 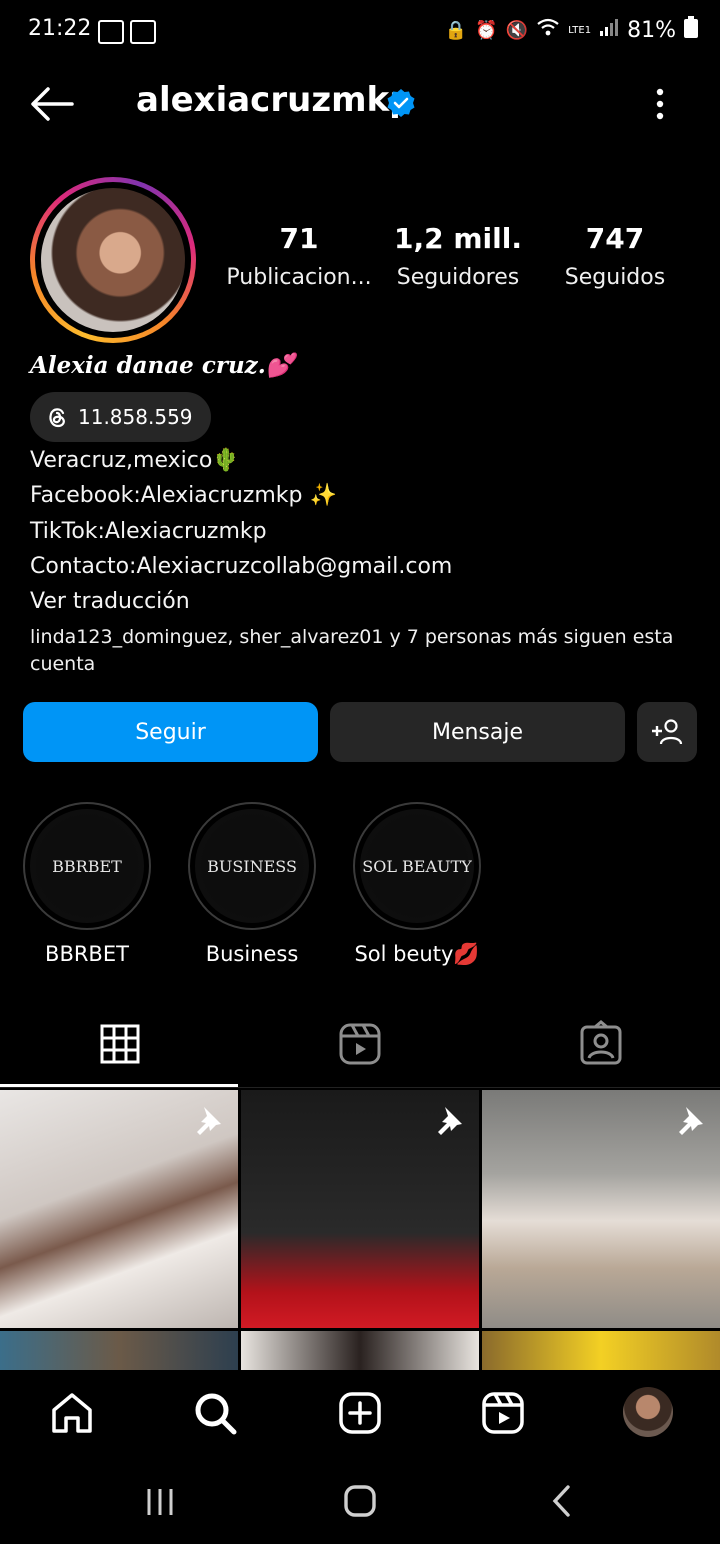 I want to click on highlight-label: Business, so click(x=252, y=954).